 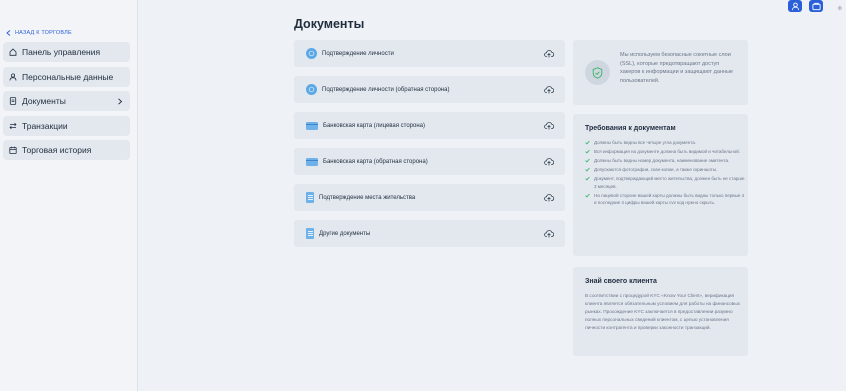 I want to click on shield-check-icon, so click(x=597, y=72).